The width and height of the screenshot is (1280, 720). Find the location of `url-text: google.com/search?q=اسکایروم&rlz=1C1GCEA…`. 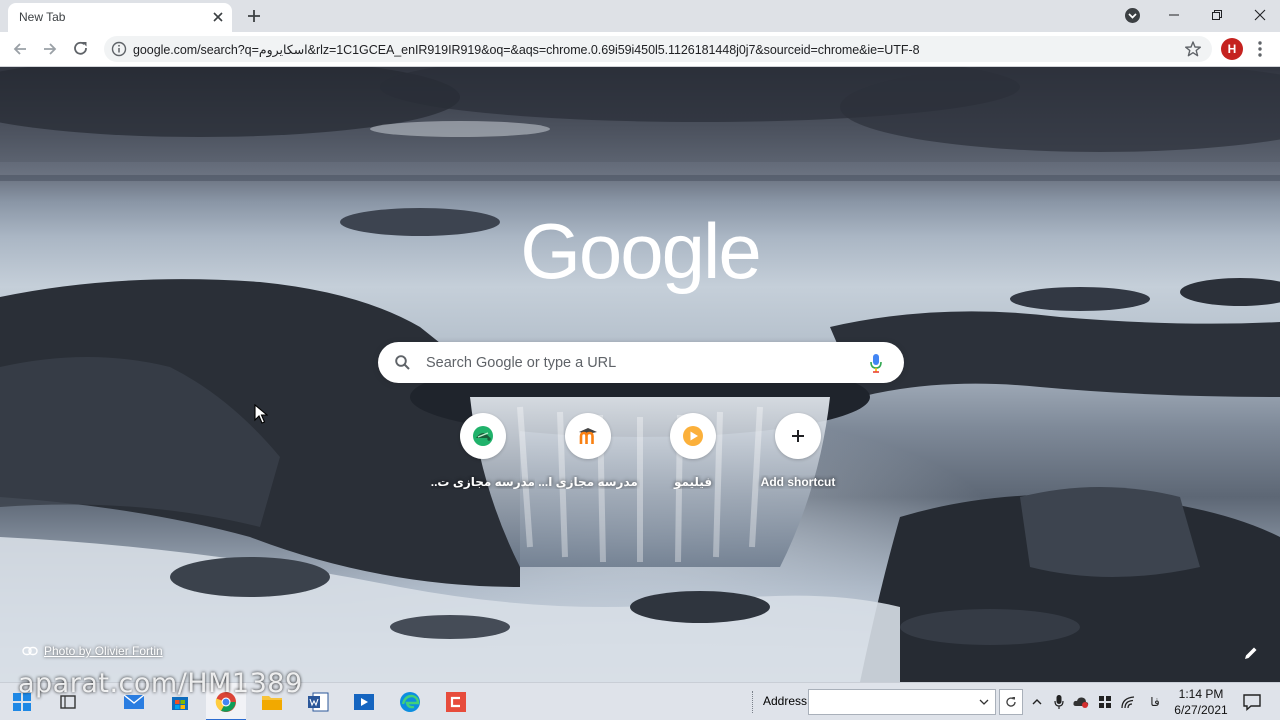

url-text: google.com/search?q=اسکایروم&rlz=1C1GCEA… is located at coordinates (526, 50).